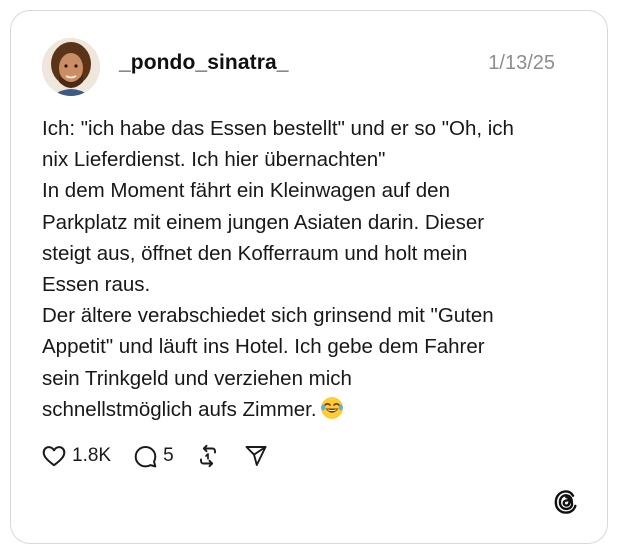 Image resolution: width=620 pixels, height=556 pixels. Describe the element at coordinates (521, 63) in the screenshot. I see `post-date: 1/13/25` at that location.